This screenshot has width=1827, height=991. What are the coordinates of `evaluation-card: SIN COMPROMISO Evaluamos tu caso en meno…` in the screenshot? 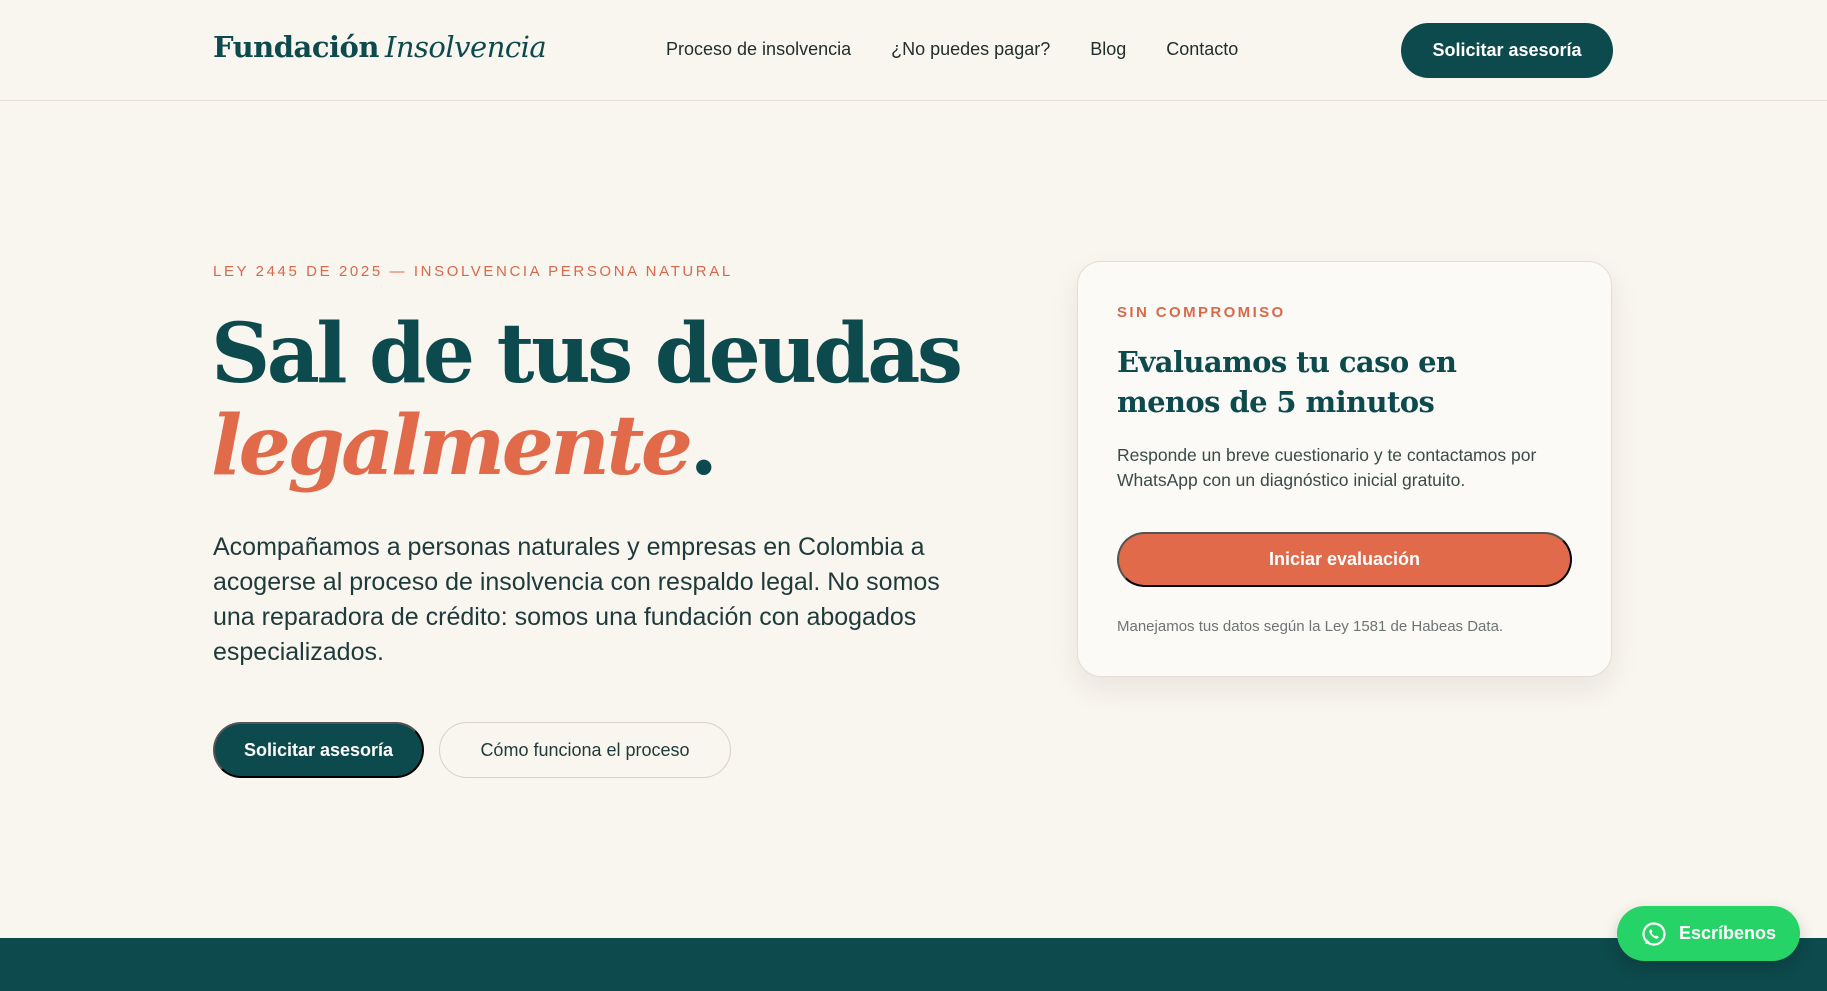 It's located at (1344, 469).